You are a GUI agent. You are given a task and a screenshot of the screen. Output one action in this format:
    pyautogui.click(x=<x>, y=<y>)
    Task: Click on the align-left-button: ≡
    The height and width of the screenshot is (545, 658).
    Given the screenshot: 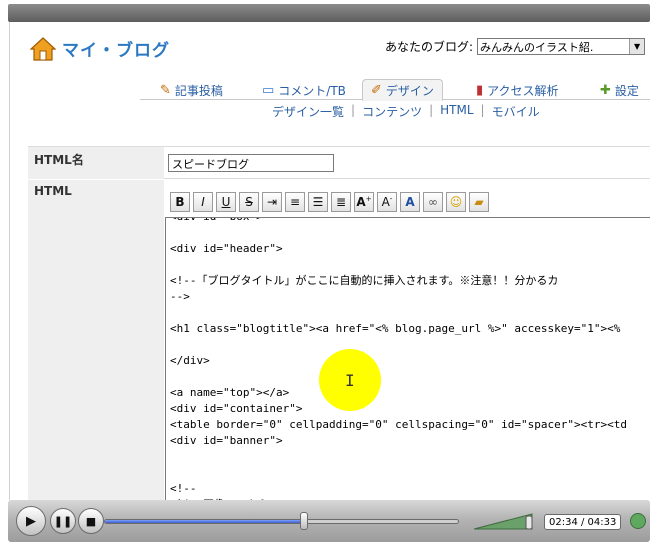 What is the action you would take?
    pyautogui.click(x=295, y=202)
    